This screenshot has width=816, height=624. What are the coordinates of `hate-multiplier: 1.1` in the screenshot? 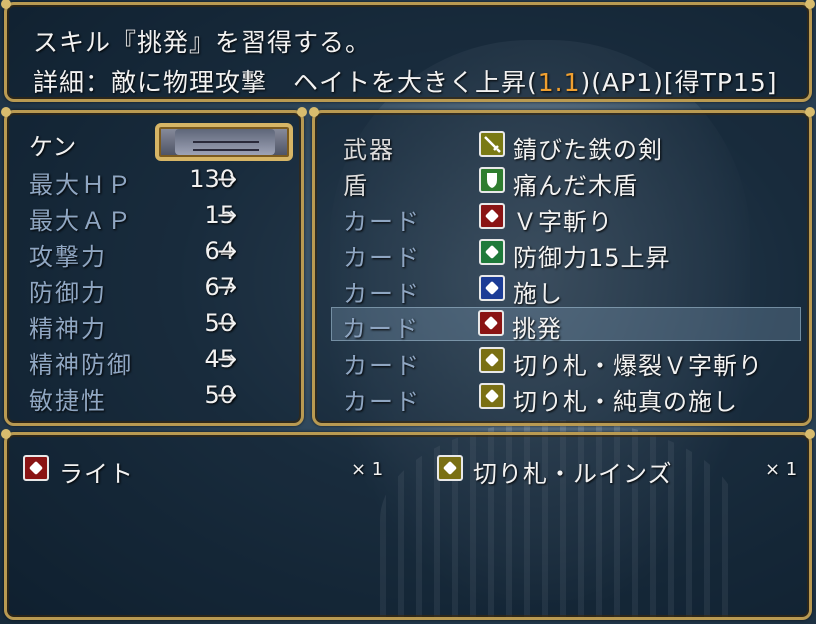 It's located at (559, 82).